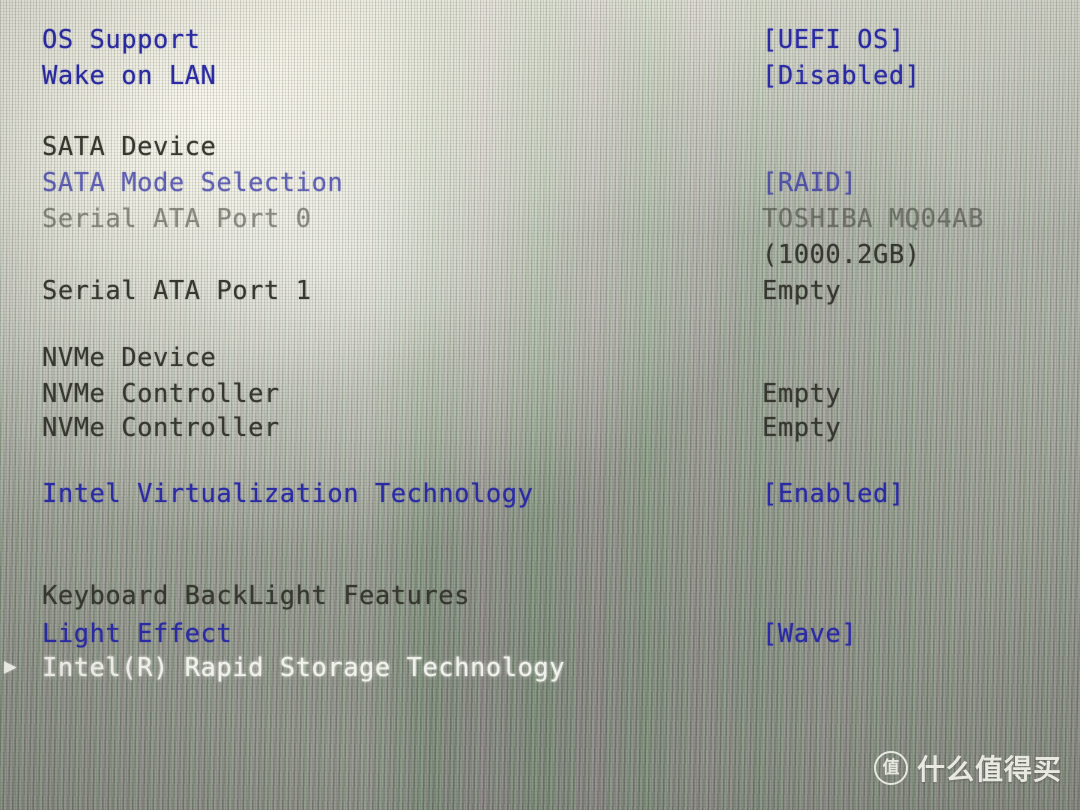 The image size is (1080, 810). I want to click on smzdm-watermark: 值 什么值得买, so click(967, 768).